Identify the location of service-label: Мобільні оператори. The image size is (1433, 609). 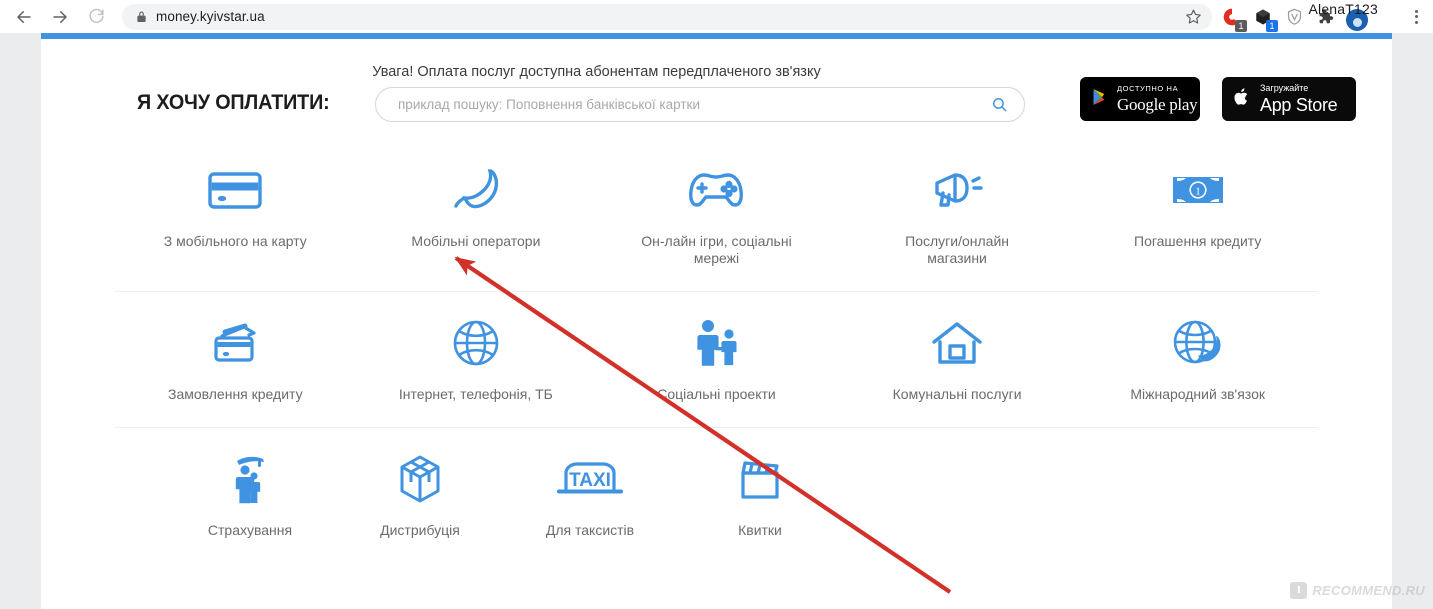
(476, 241).